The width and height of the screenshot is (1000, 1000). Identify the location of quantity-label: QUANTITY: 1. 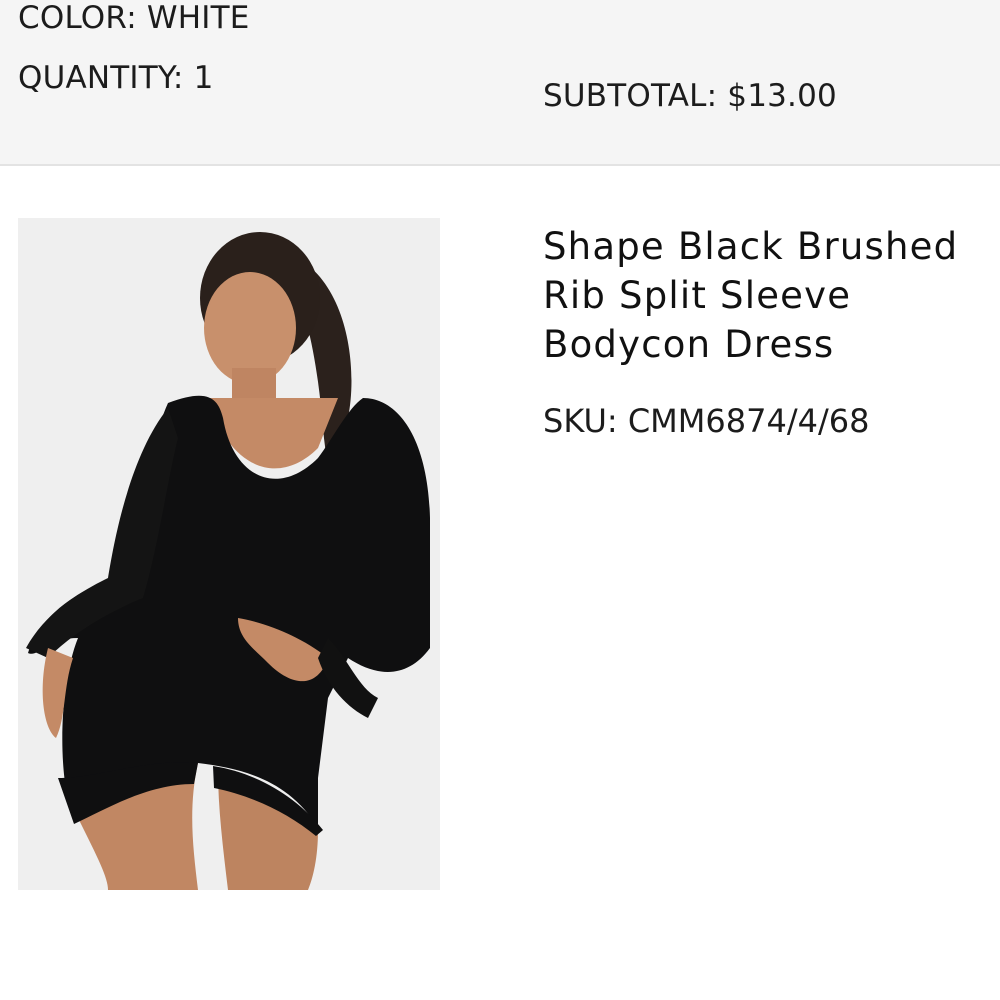
(116, 78).